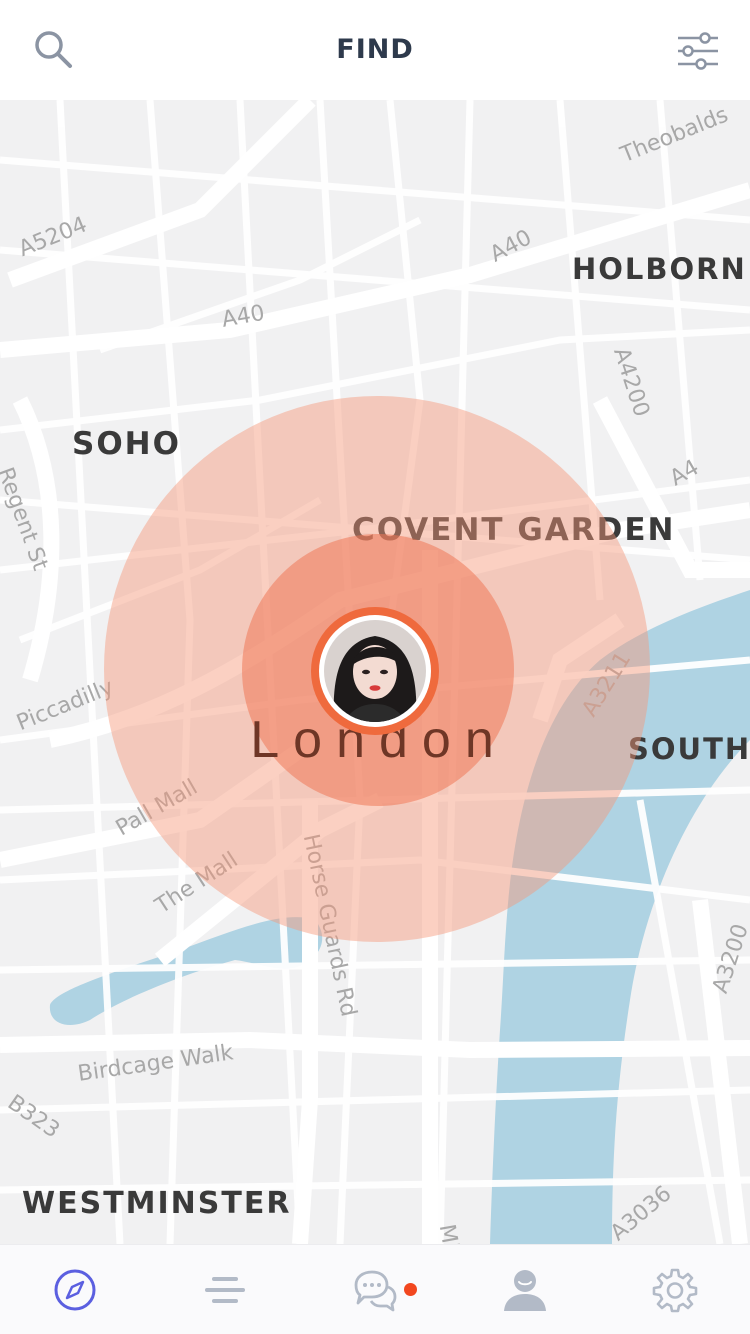 This screenshot has height=1334, width=750. I want to click on tab-discover, so click(75, 1290).